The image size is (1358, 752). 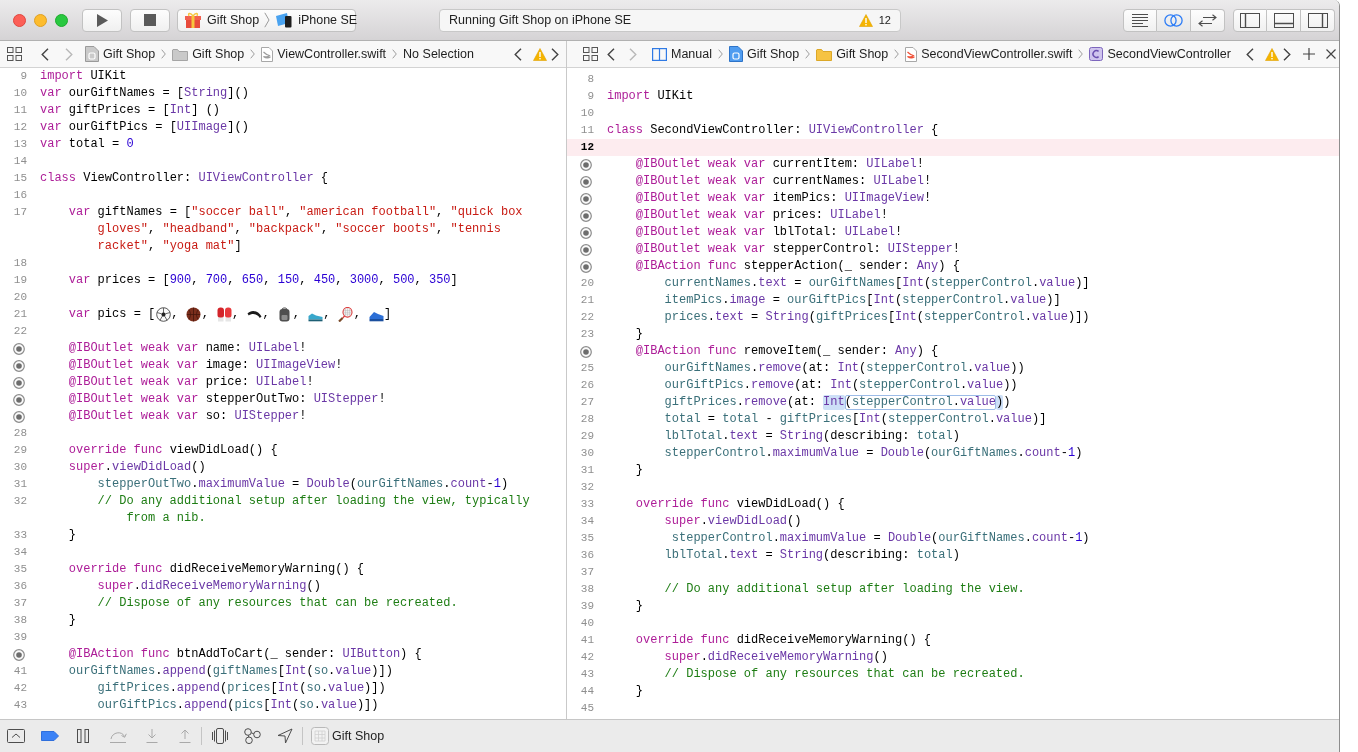 What do you see at coordinates (1309, 54) in the screenshot?
I see `plus-icon` at bounding box center [1309, 54].